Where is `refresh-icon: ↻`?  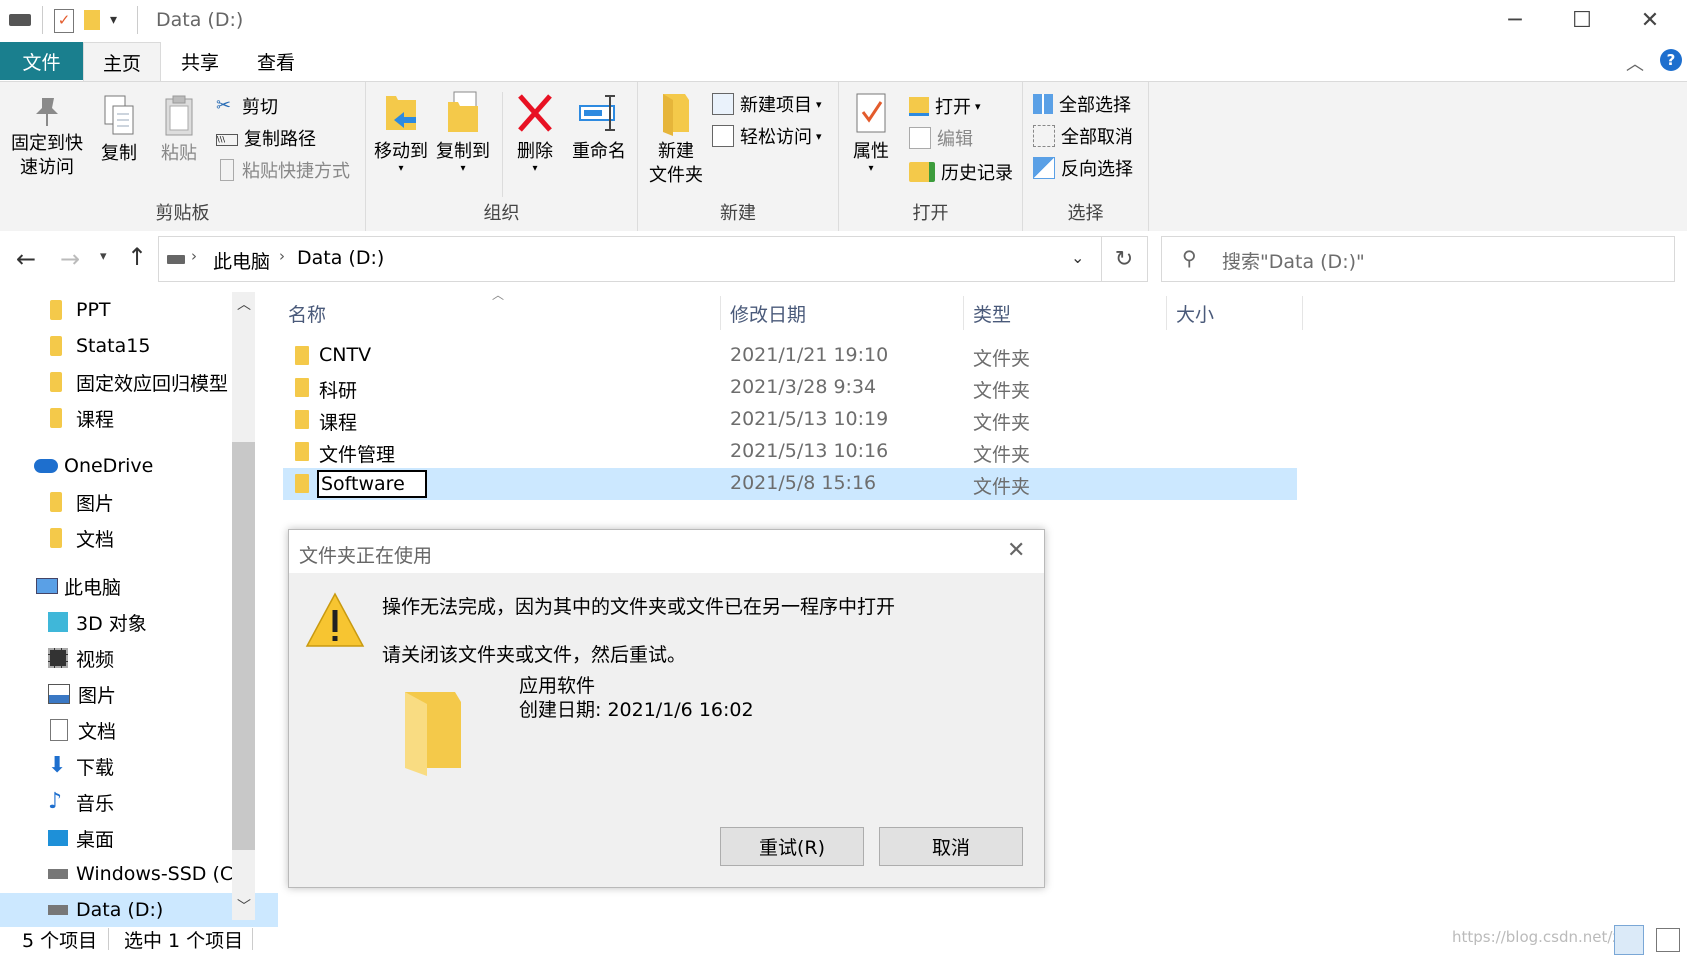
refresh-icon: ↻ is located at coordinates (1124, 259).